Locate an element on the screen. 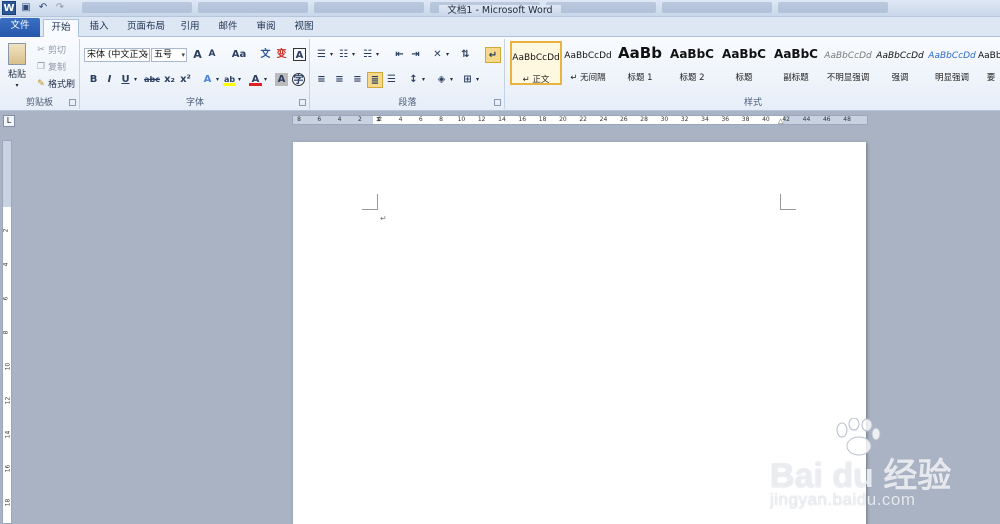  justify-button: ≣ is located at coordinates (375, 80).